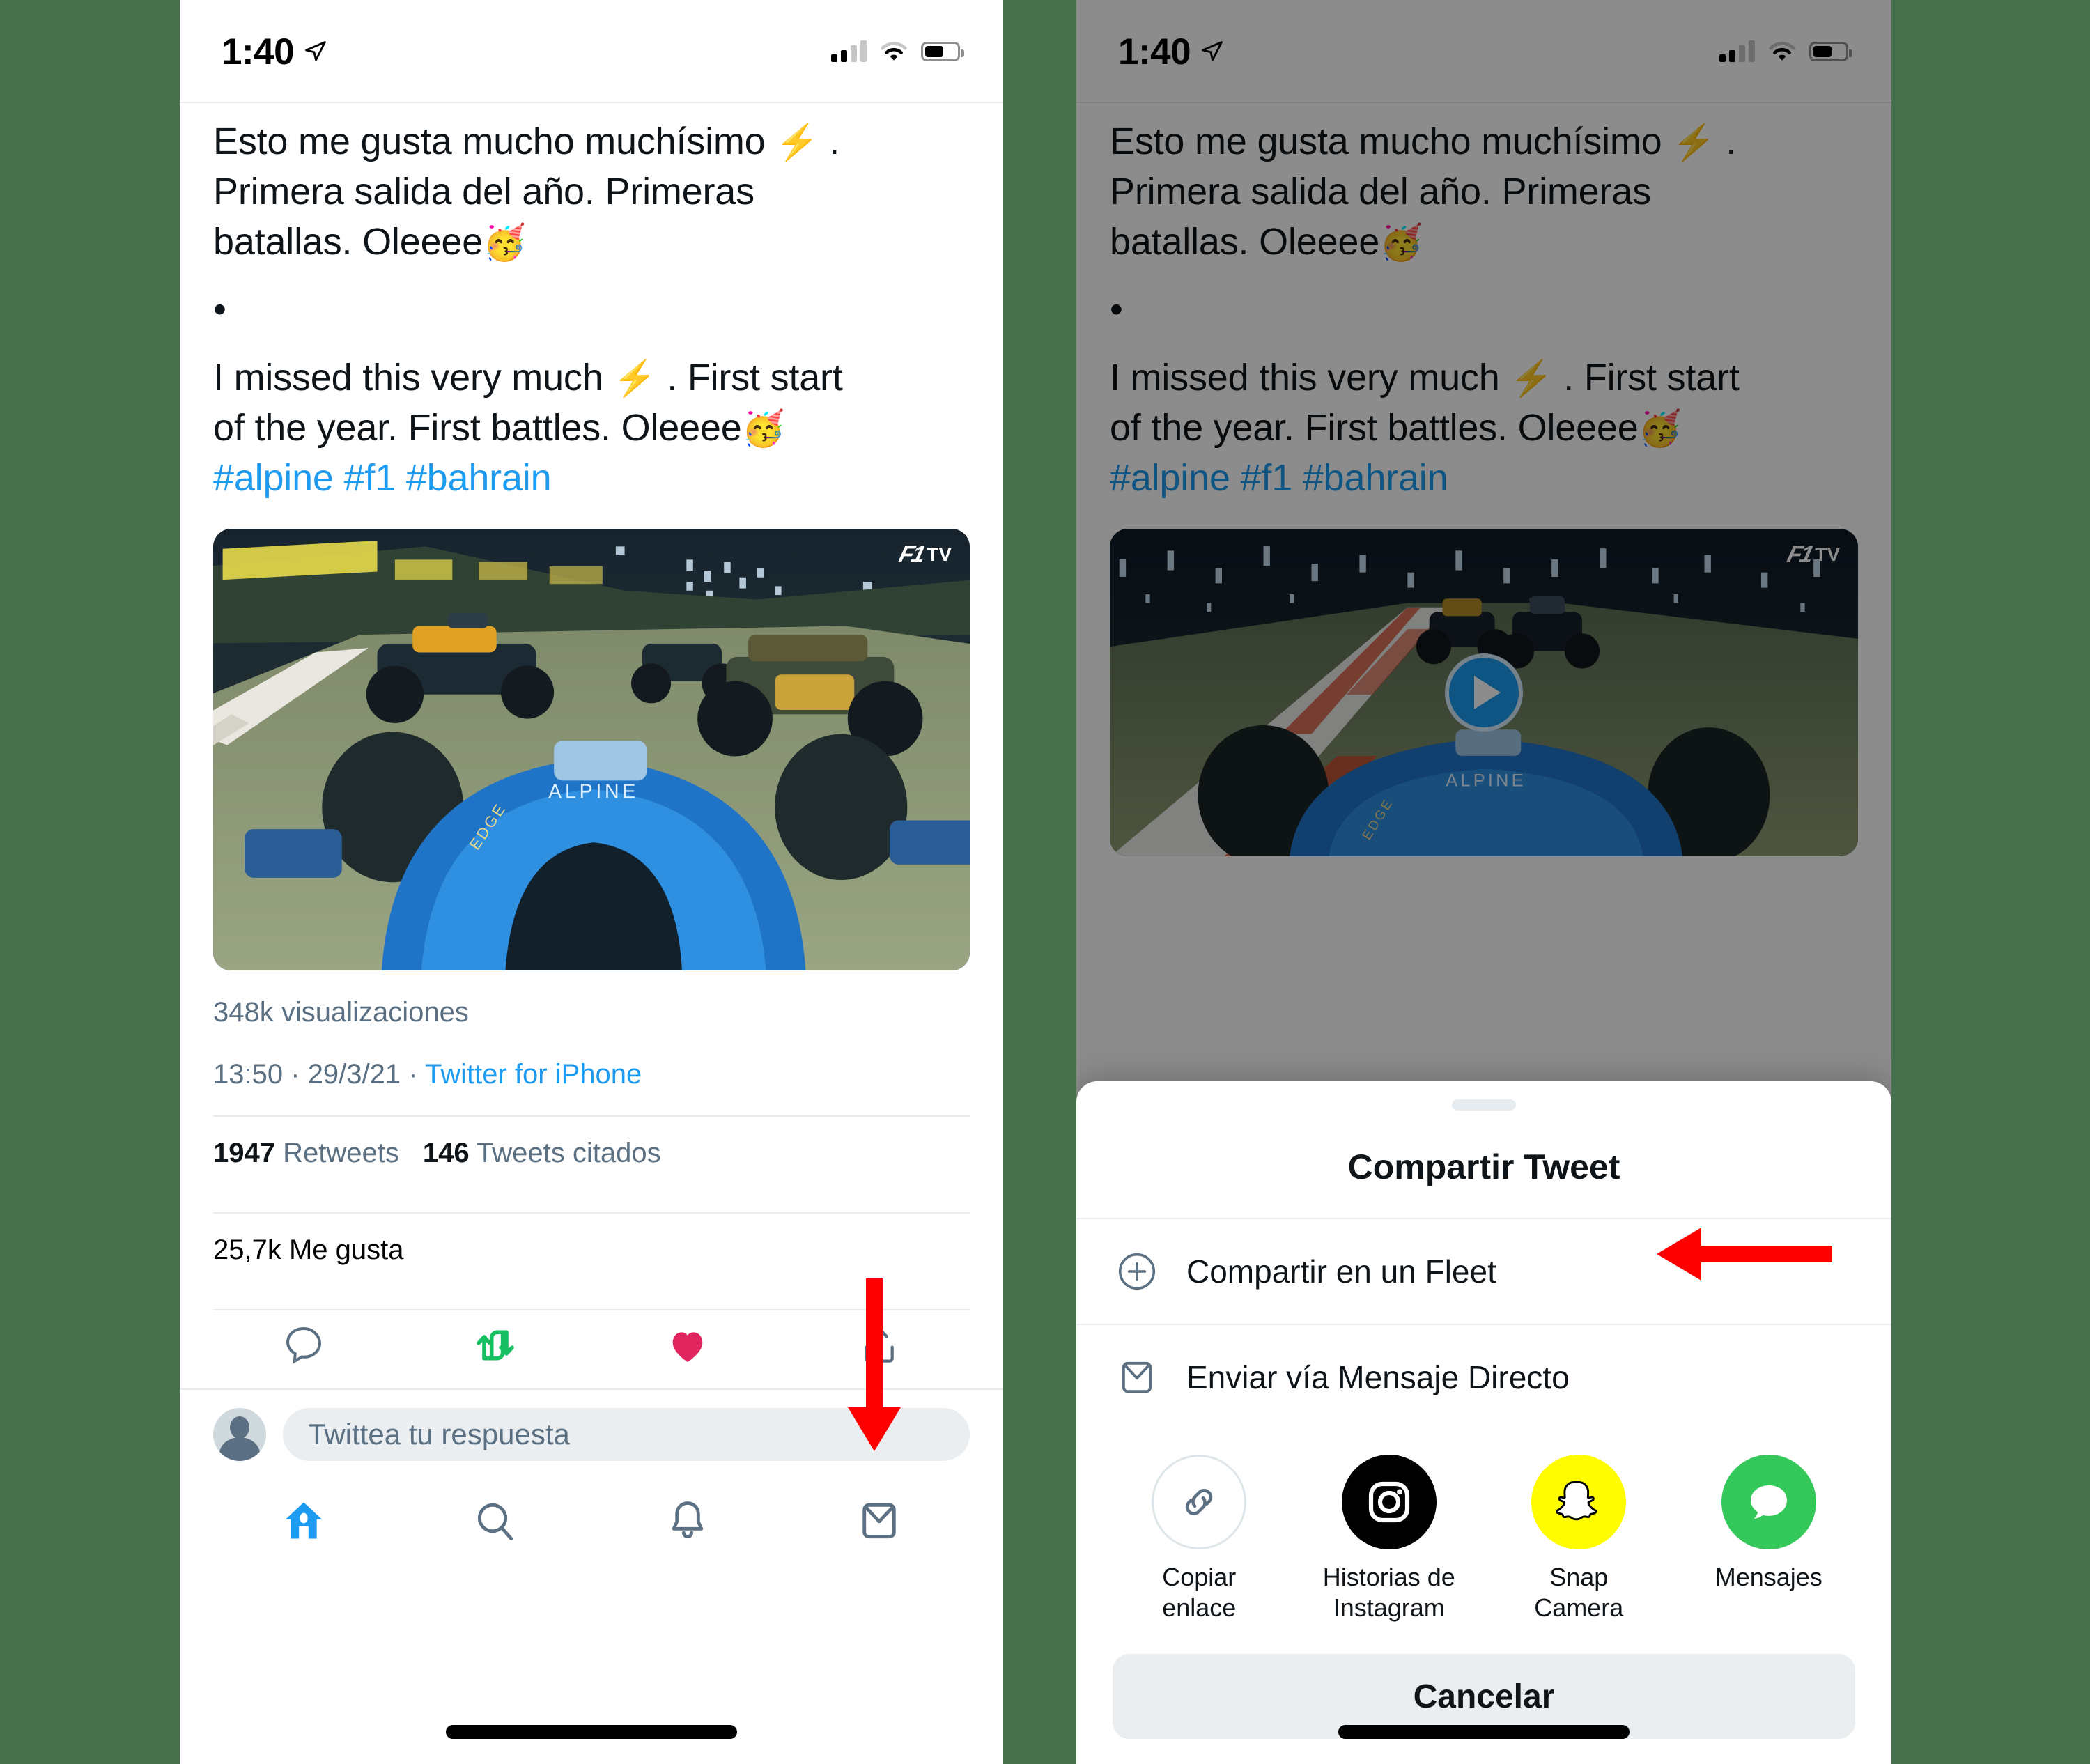 This screenshot has width=2090, height=1764. What do you see at coordinates (1782, 51) in the screenshot?
I see `wifi-icon-right` at bounding box center [1782, 51].